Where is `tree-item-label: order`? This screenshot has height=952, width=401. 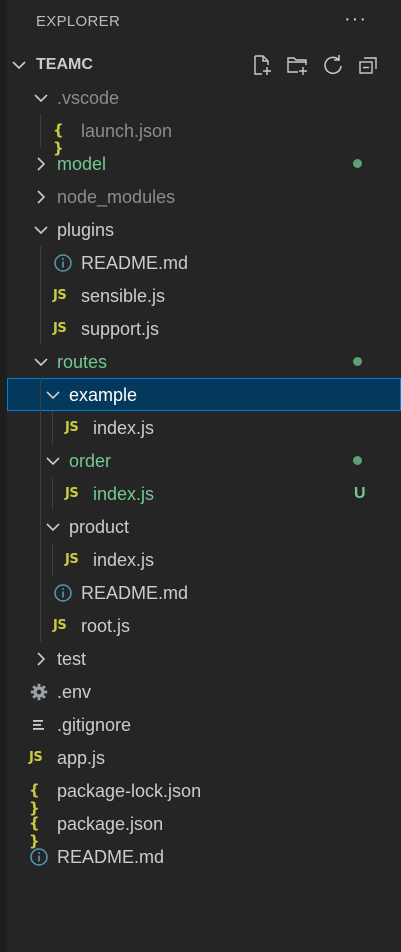
tree-item-label: order is located at coordinates (90, 461).